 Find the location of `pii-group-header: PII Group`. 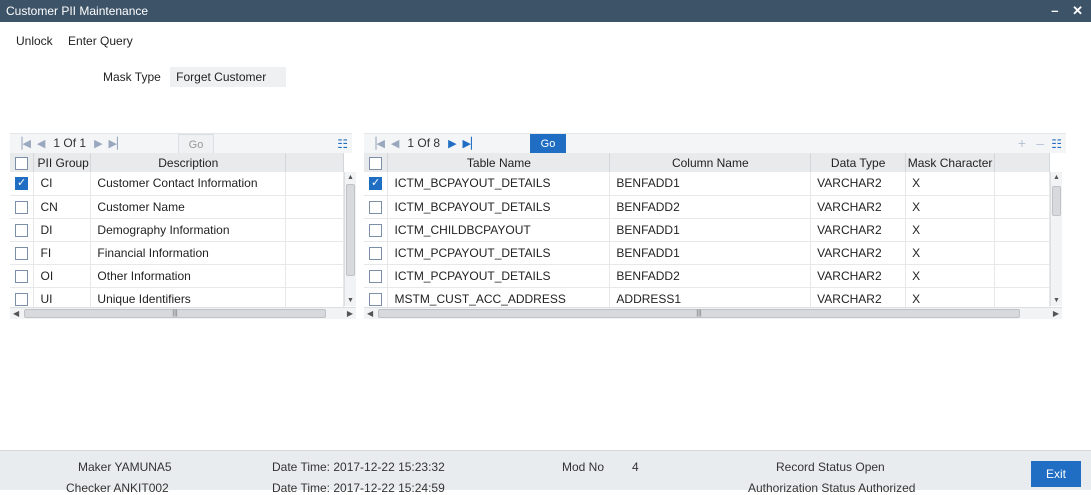

pii-group-header: PII Group is located at coordinates (62, 162).